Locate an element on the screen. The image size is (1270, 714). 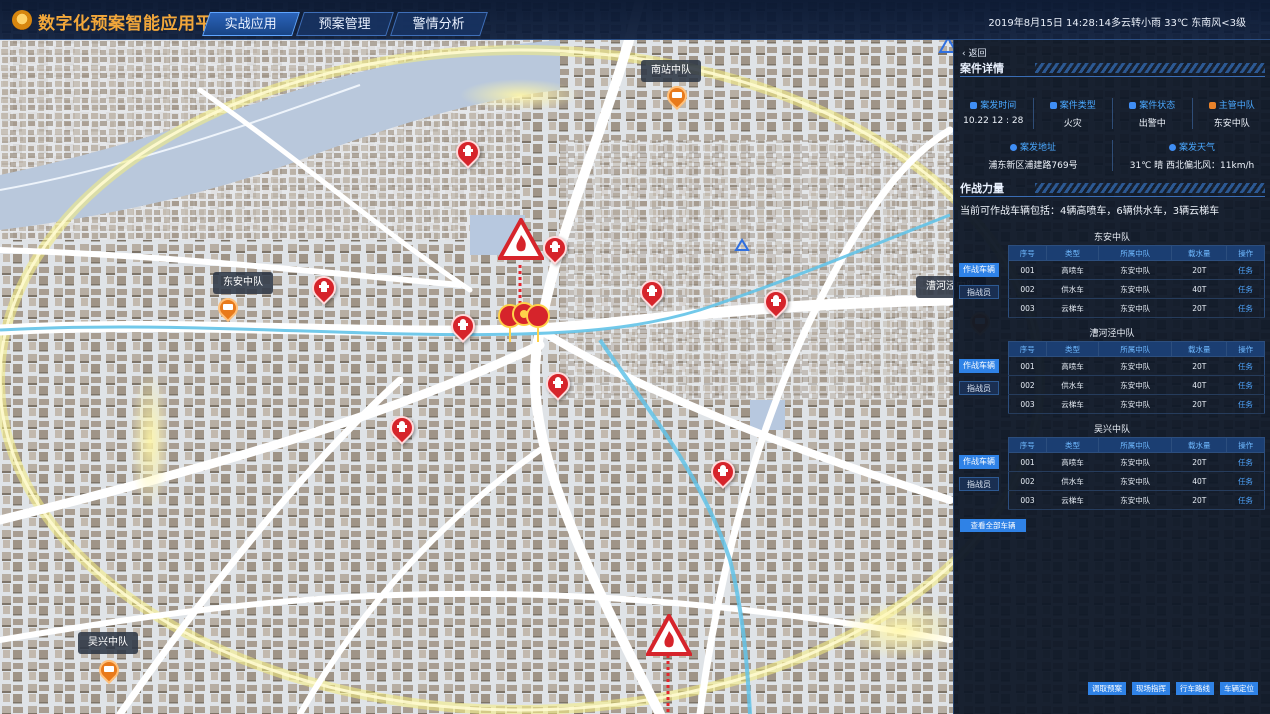
case-type: 案件类型 火灾 is located at coordinates (1073, 113).